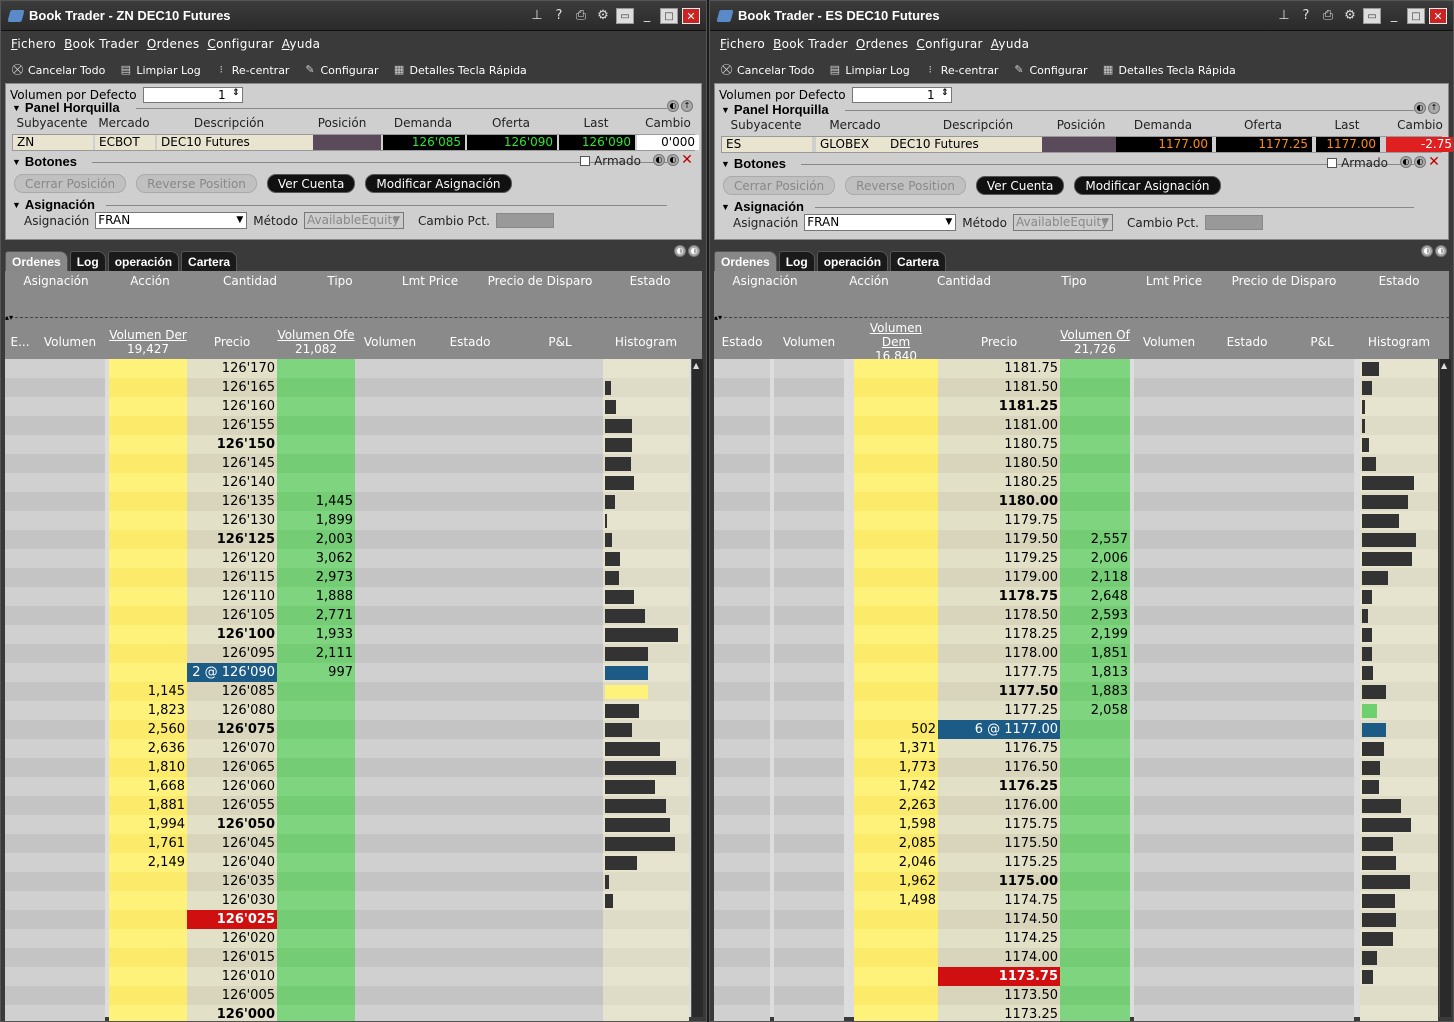 Image resolution: width=1454 pixels, height=1022 pixels. Describe the element at coordinates (999, 938) in the screenshot. I see `book-cell-price: 1174.25` at that location.